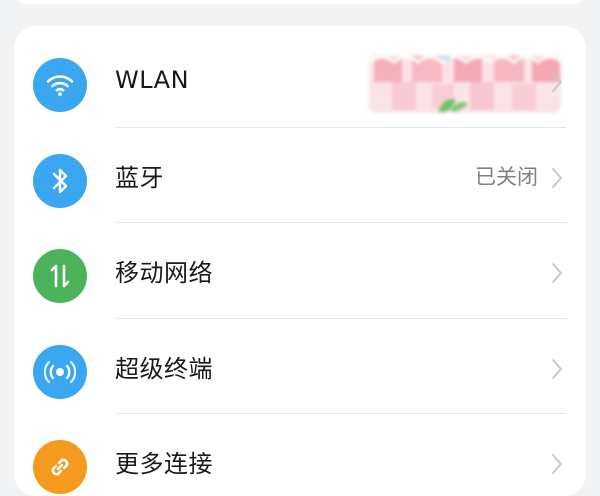 This screenshot has height=496, width=600. I want to click on previous-card, so click(300, 2).